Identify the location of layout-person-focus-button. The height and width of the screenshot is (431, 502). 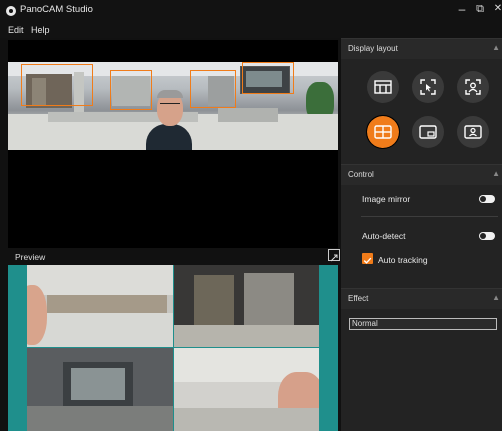
(473, 87).